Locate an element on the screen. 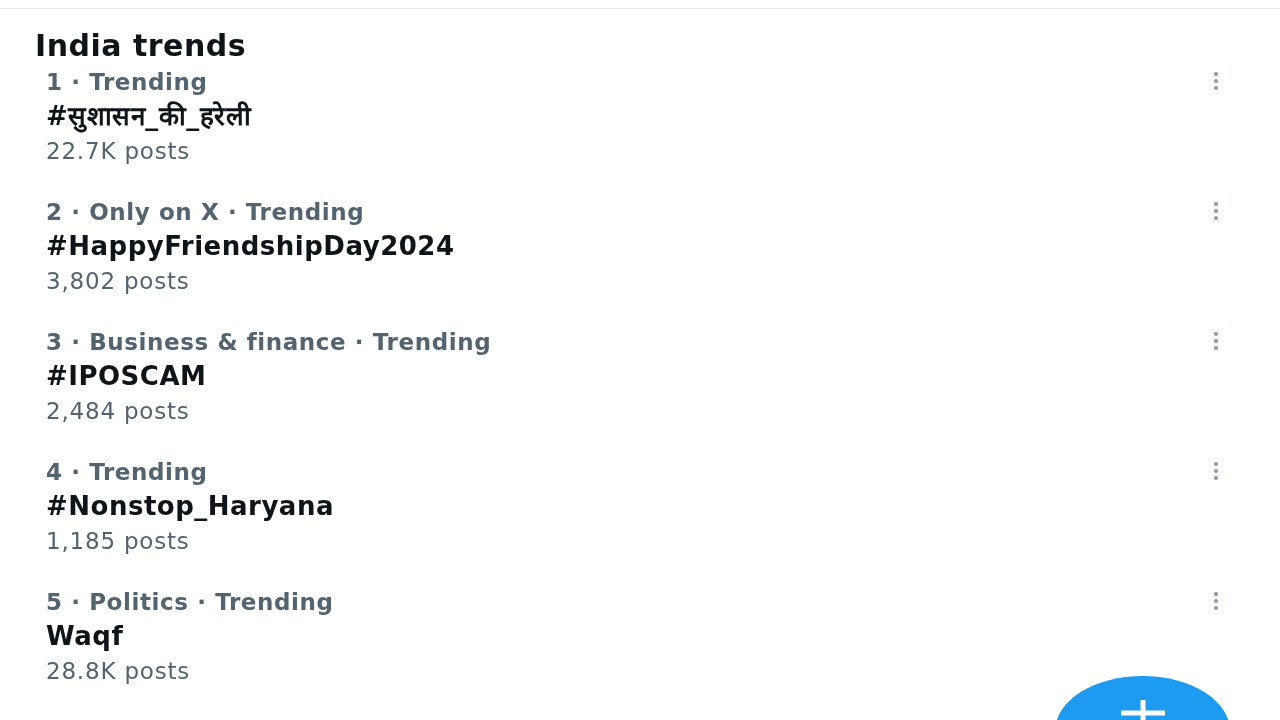  post-count: 28.8K posts is located at coordinates (119, 671).